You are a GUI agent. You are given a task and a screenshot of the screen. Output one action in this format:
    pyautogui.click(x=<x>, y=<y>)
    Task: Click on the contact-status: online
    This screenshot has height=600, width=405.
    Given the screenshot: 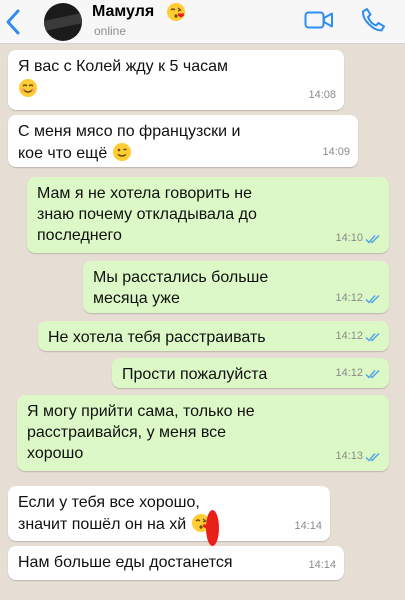 What is the action you would take?
    pyautogui.click(x=110, y=31)
    